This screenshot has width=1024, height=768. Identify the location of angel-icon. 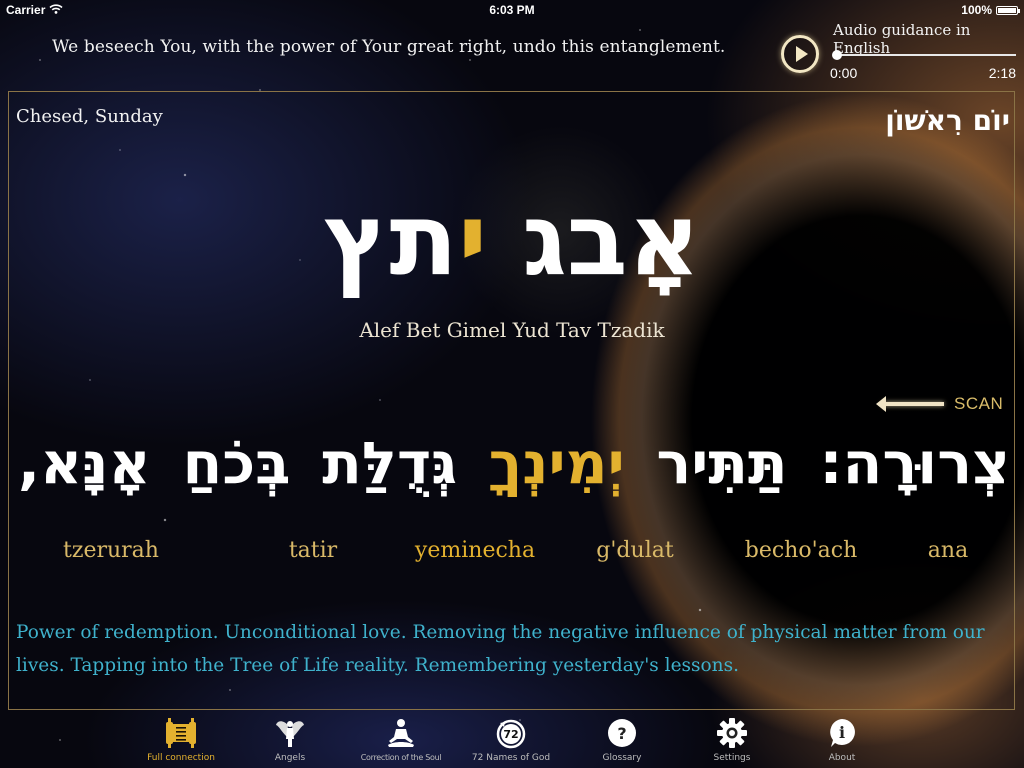
(290, 733).